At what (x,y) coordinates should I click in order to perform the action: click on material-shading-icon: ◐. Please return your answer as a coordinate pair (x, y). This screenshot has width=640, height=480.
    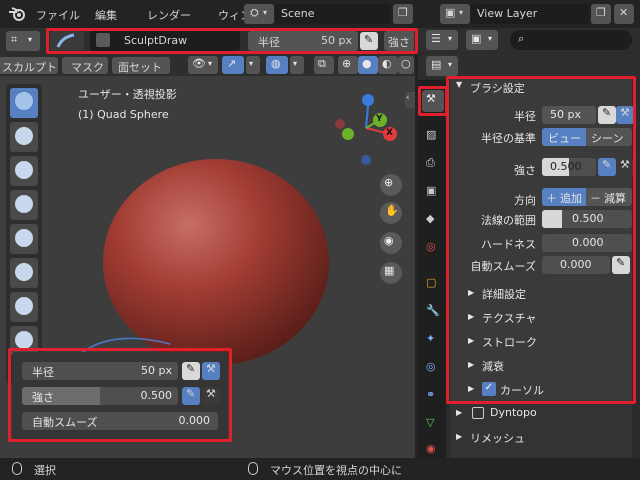
    Looking at the image, I should click on (388, 65).